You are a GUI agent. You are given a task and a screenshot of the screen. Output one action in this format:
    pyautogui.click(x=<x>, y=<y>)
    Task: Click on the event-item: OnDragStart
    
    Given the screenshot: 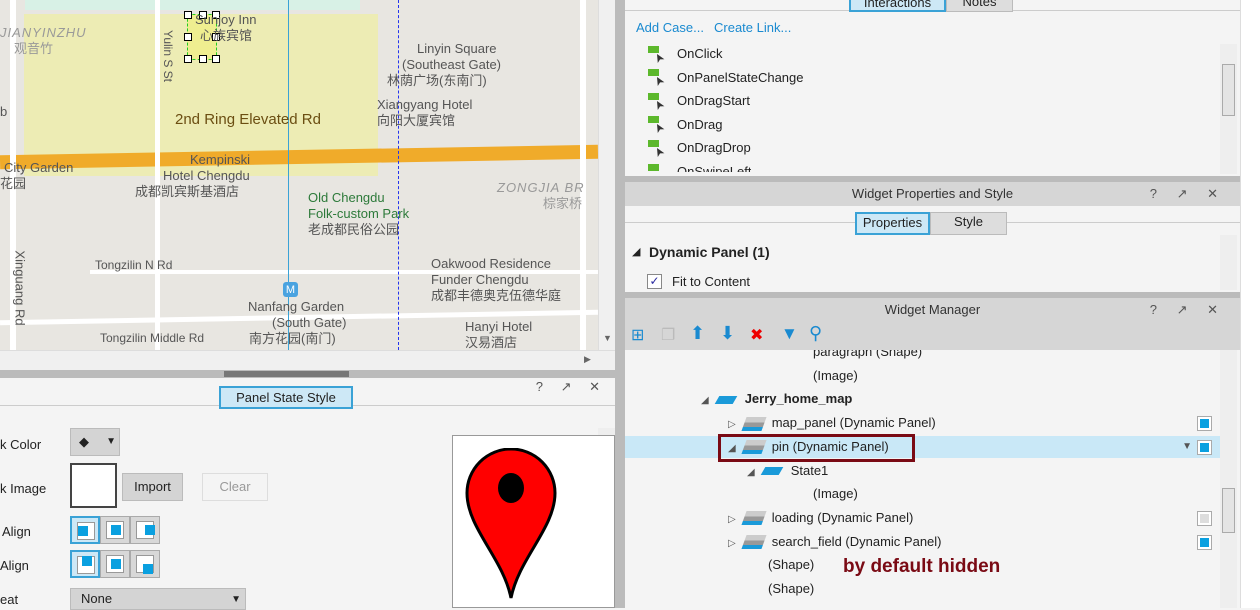 What is the action you would take?
    pyautogui.click(x=699, y=101)
    